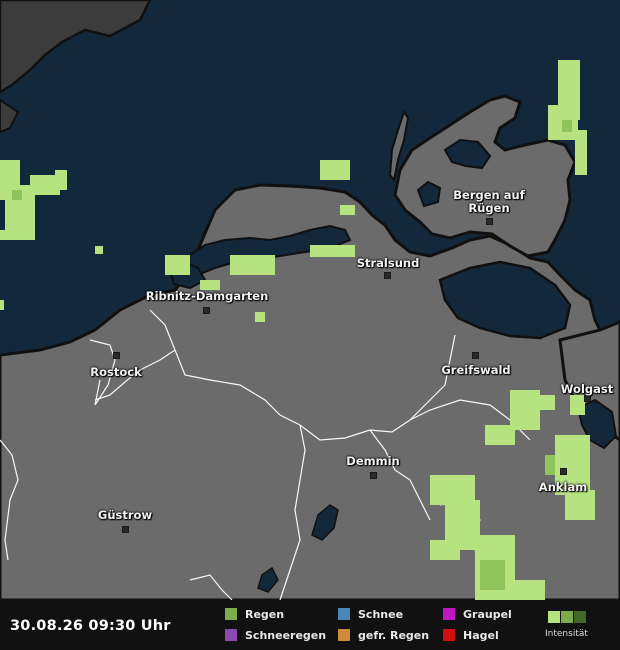  Describe the element at coordinates (370, 614) in the screenshot. I see `legend-item-schnee: Schnee` at that location.